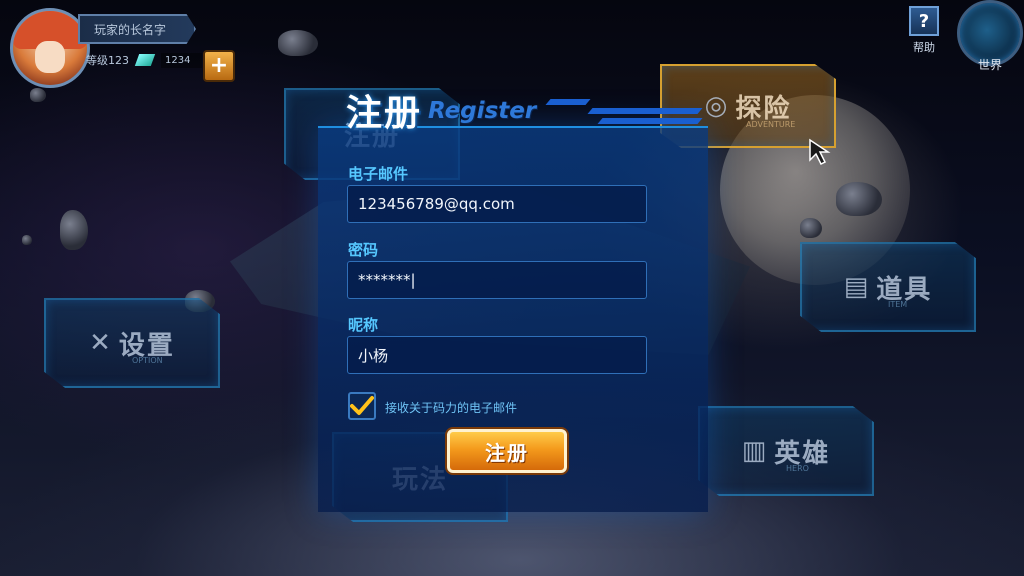 This screenshot has height=576, width=1024. I want to click on menu-button-item: ▤ 道具 ITEM, so click(888, 287).